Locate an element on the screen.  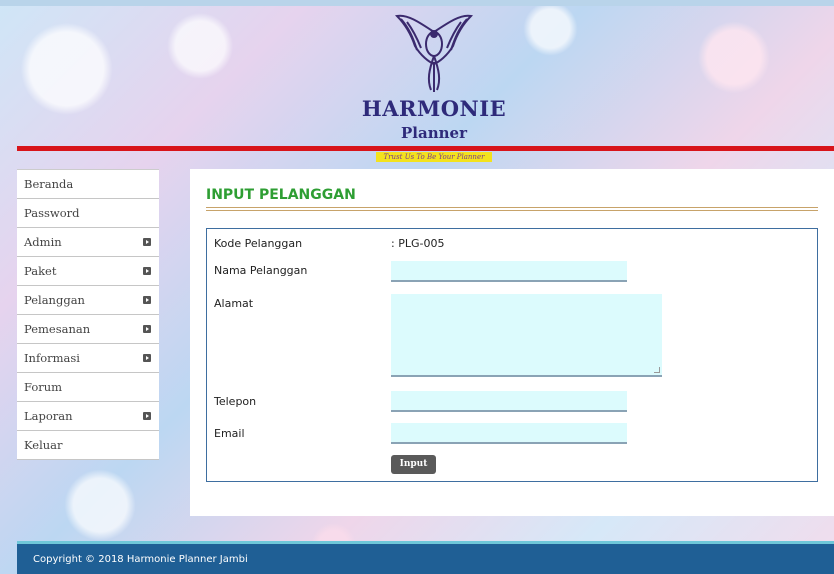
telepon-label: Telepon is located at coordinates (235, 401).